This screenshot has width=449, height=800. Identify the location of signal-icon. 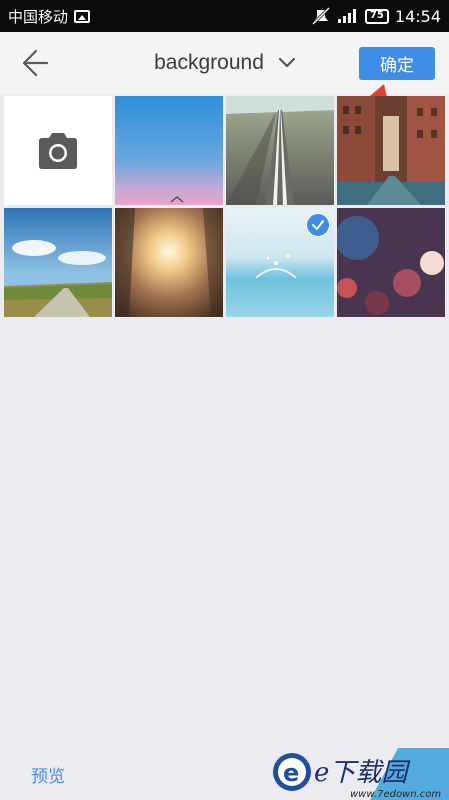
(346, 16).